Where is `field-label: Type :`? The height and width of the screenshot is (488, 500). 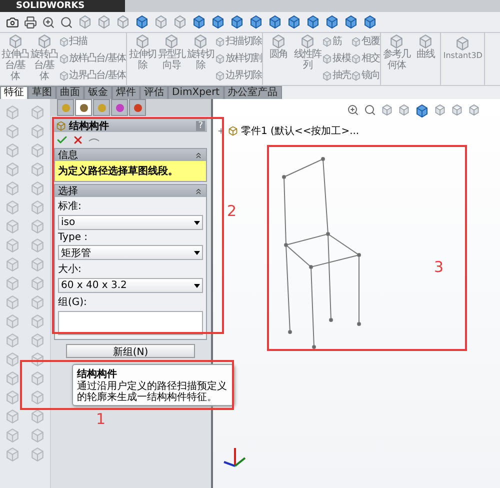 field-label: Type : is located at coordinates (73, 237).